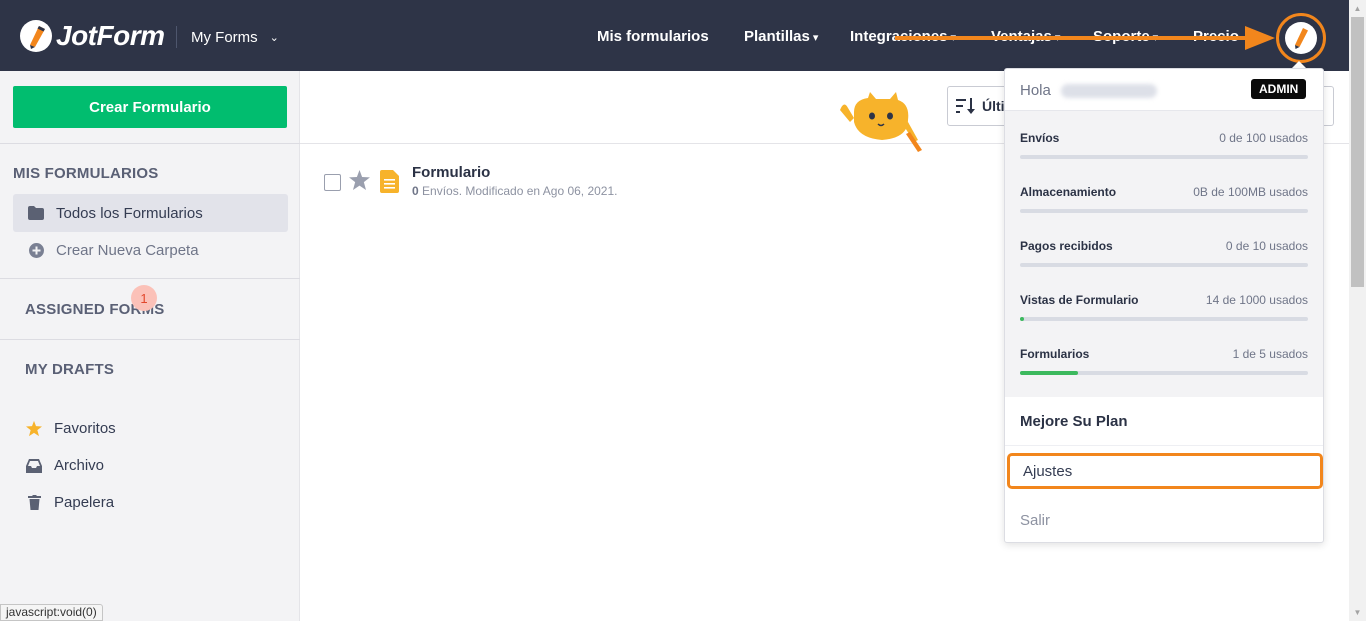 This screenshot has width=1366, height=621. I want to click on section-title-my-forms: MIS FORMULARIOS, so click(86, 173).